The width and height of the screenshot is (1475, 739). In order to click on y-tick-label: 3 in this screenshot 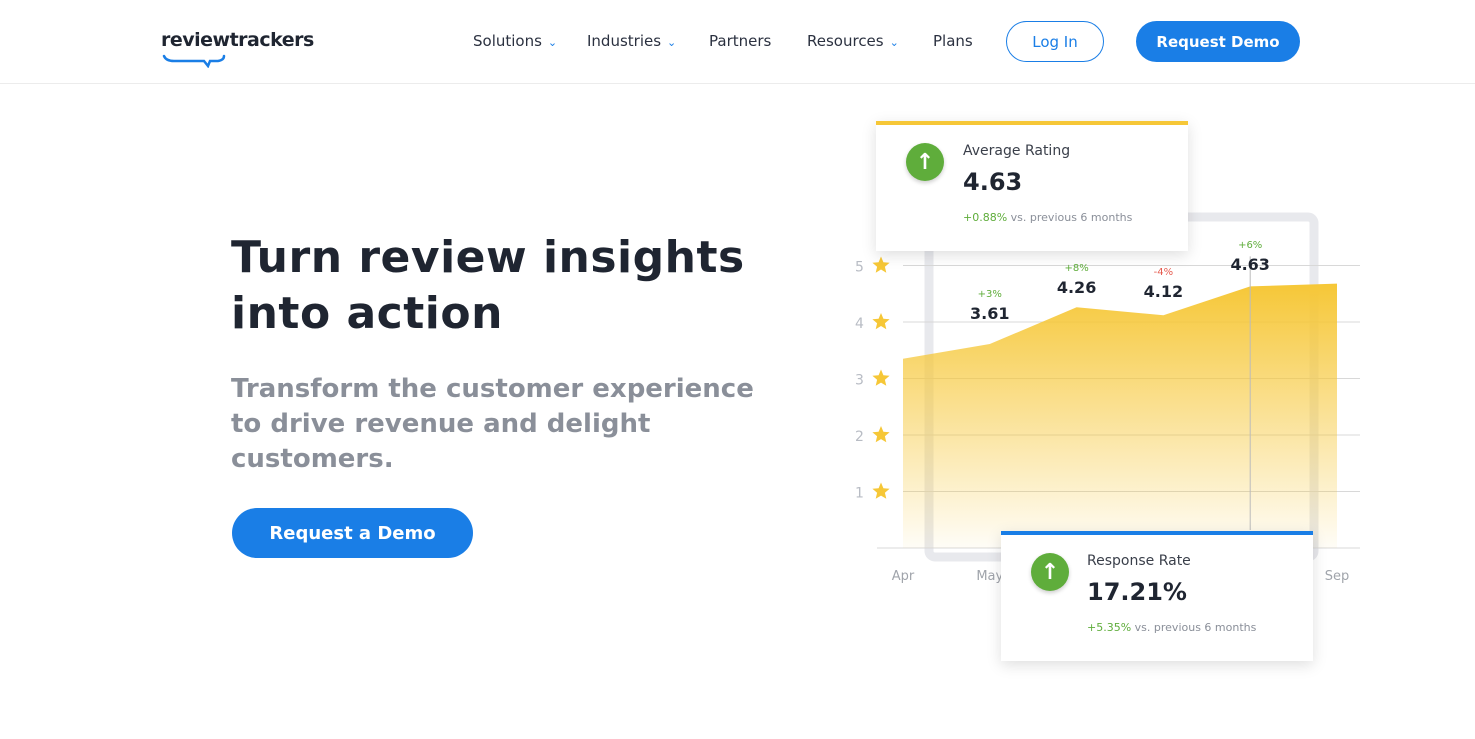, I will do `click(859, 381)`.